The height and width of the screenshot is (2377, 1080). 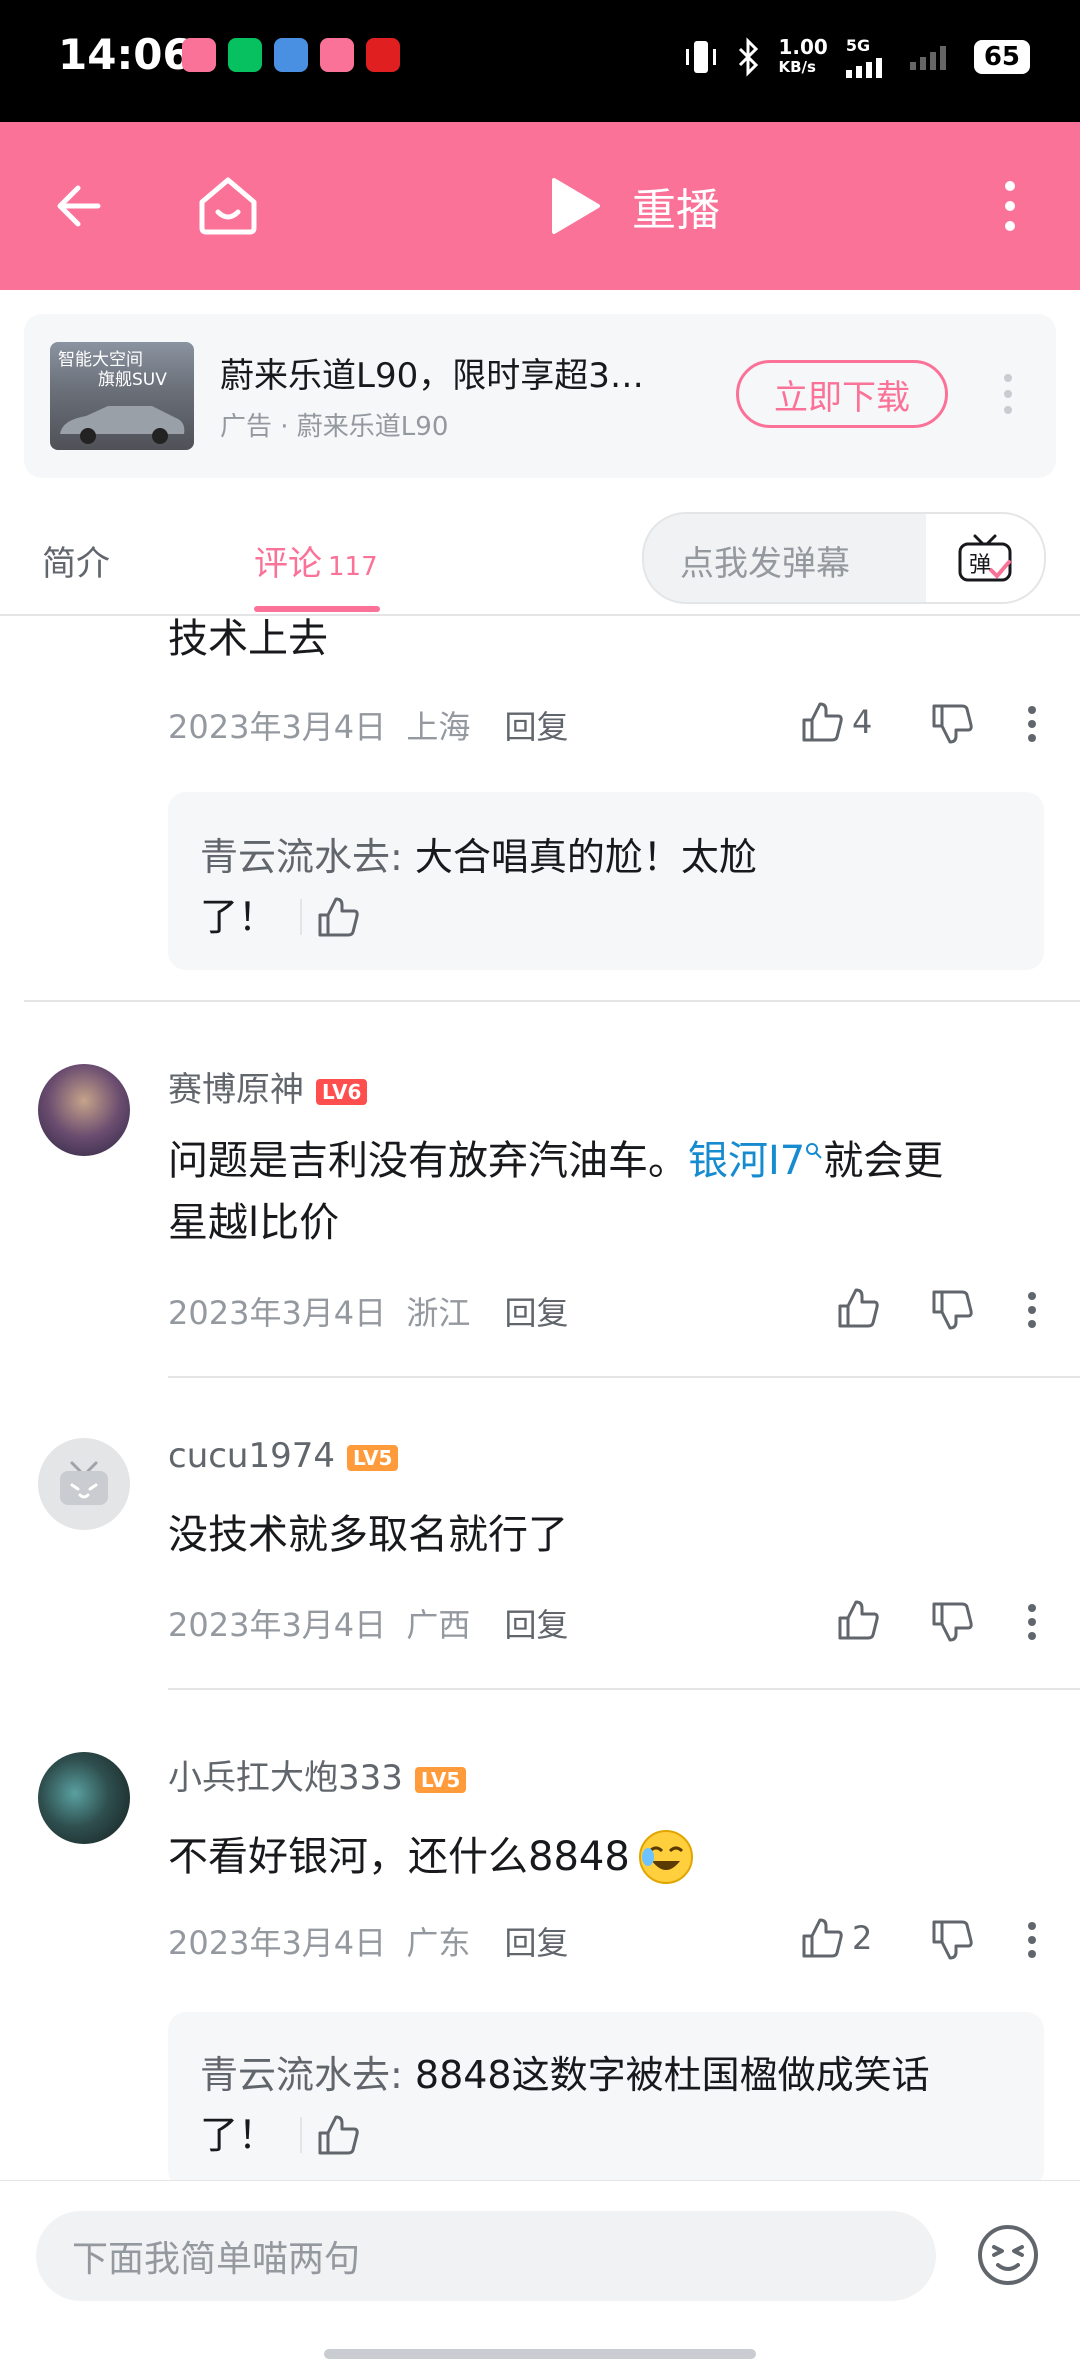 What do you see at coordinates (746, 1161) in the screenshot?
I see `search-link: 银河I7` at bounding box center [746, 1161].